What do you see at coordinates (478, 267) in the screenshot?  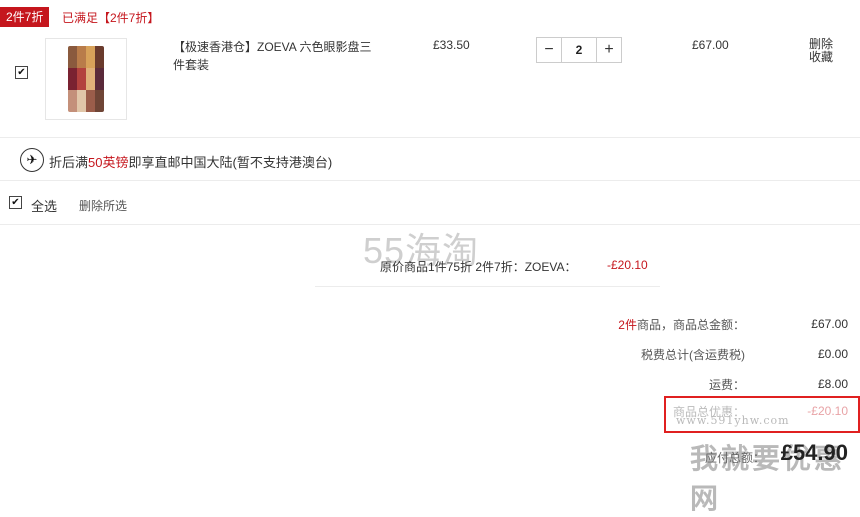 I see `discount-detail-label: 原价商品1件75折 2件7折：ZOEVA：` at bounding box center [478, 267].